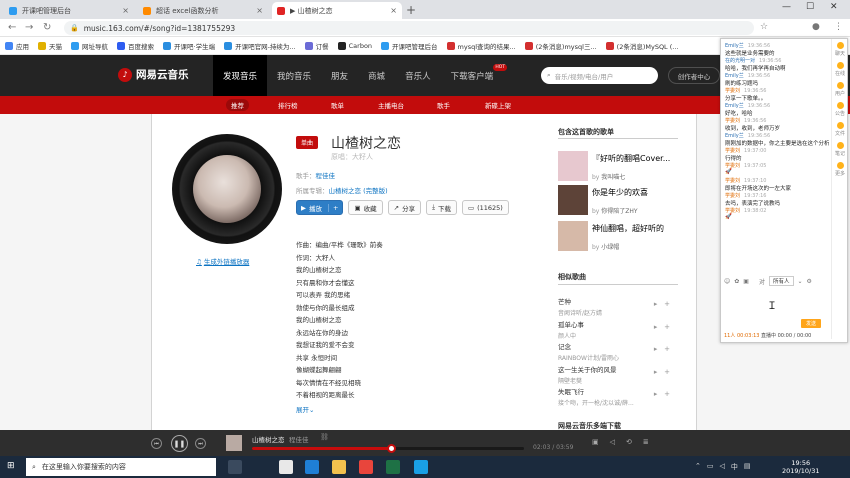  Describe the element at coordinates (618, 357) in the screenshot. I see `similar-song-artist: RAINBOW计划/雷雨心` at that location.